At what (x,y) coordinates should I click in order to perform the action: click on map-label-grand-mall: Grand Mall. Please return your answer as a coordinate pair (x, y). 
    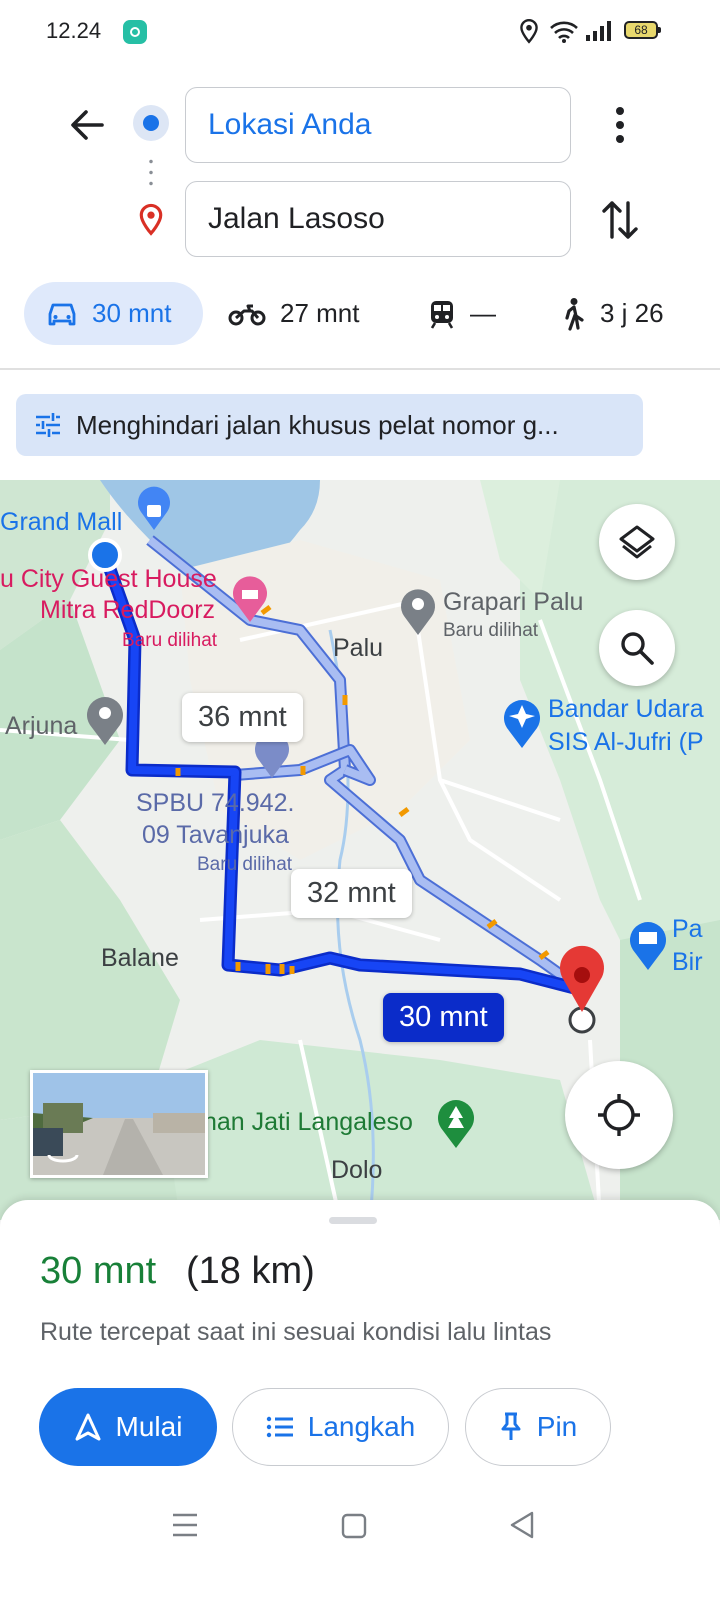
    Looking at the image, I should click on (61, 522).